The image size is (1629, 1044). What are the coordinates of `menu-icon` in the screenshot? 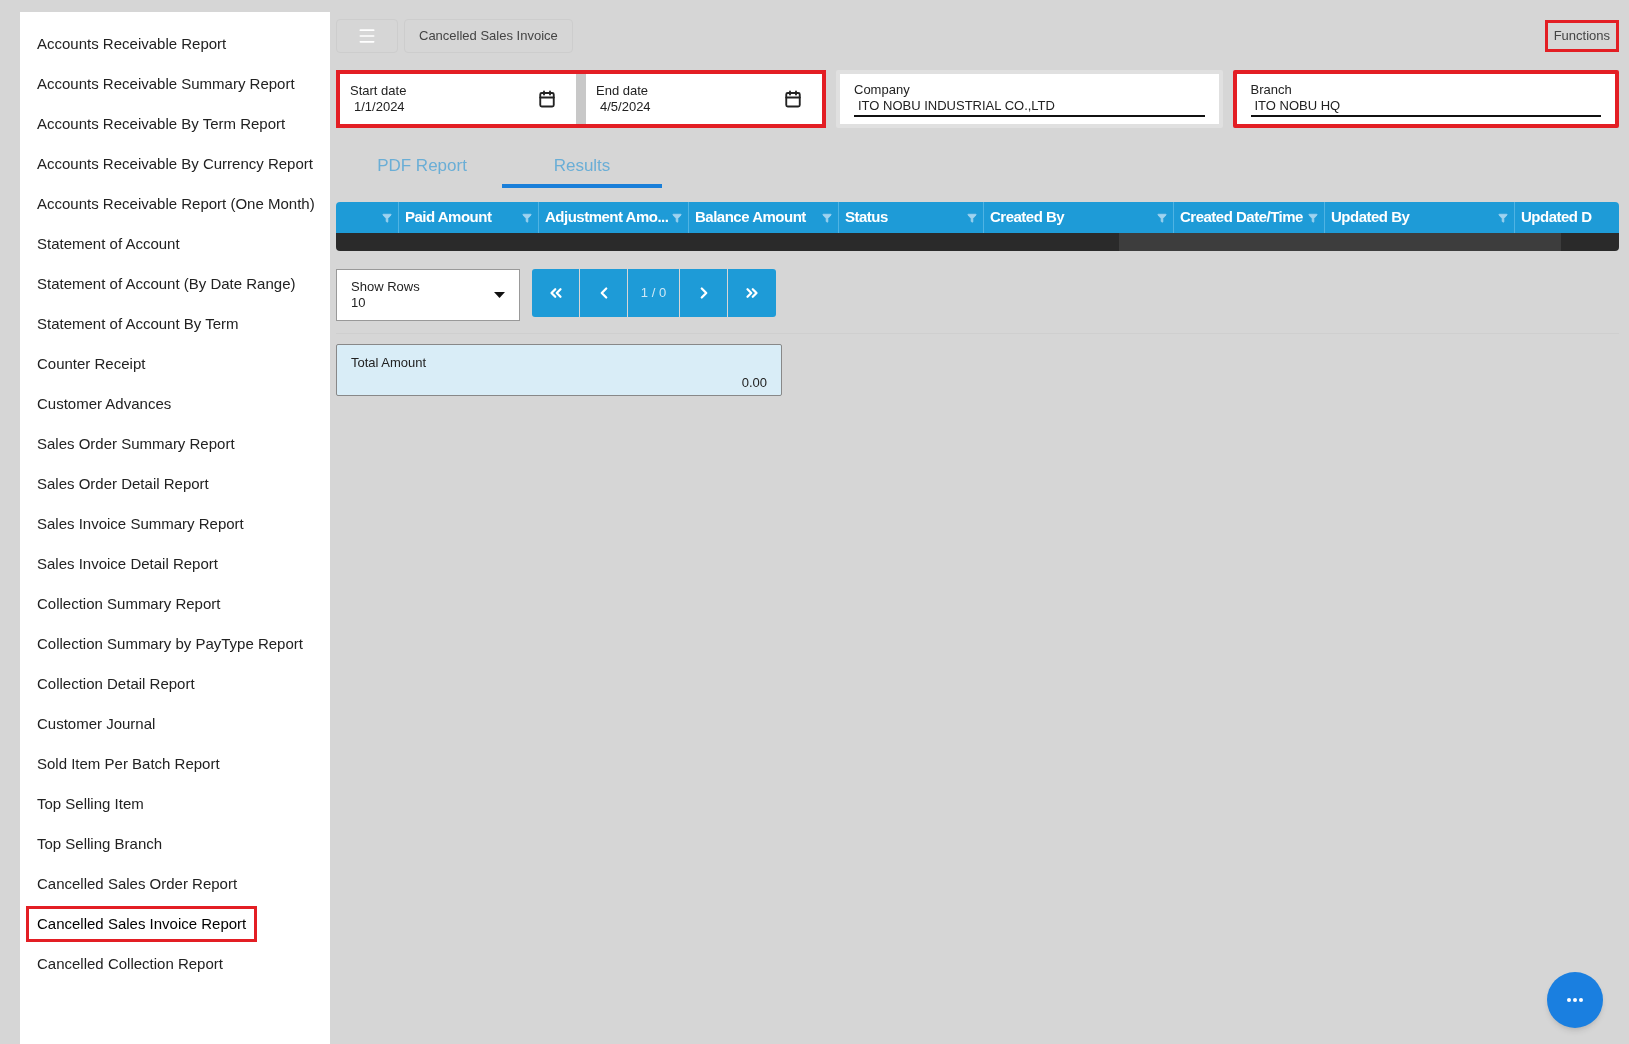 It's located at (367, 36).